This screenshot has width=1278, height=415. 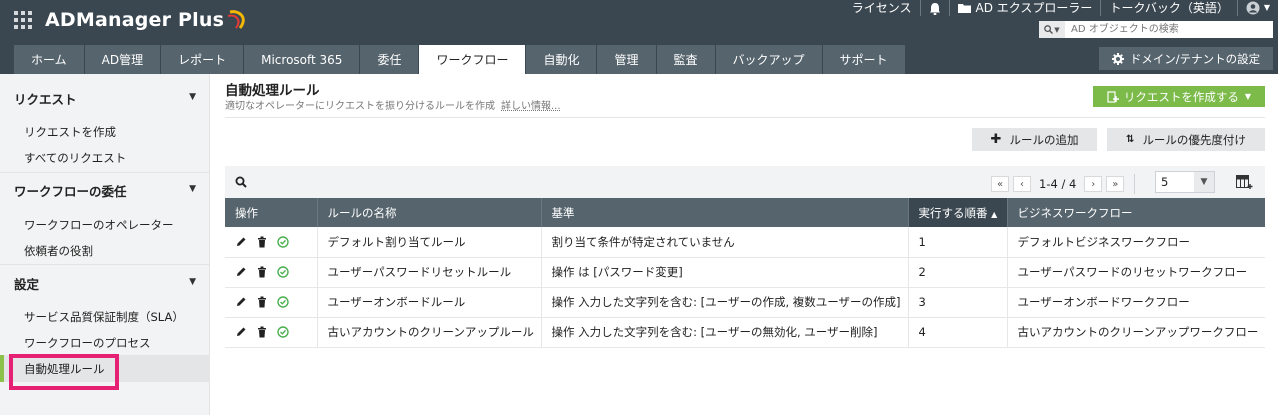 I want to click on tab-automation: 自動化, so click(x=562, y=59).